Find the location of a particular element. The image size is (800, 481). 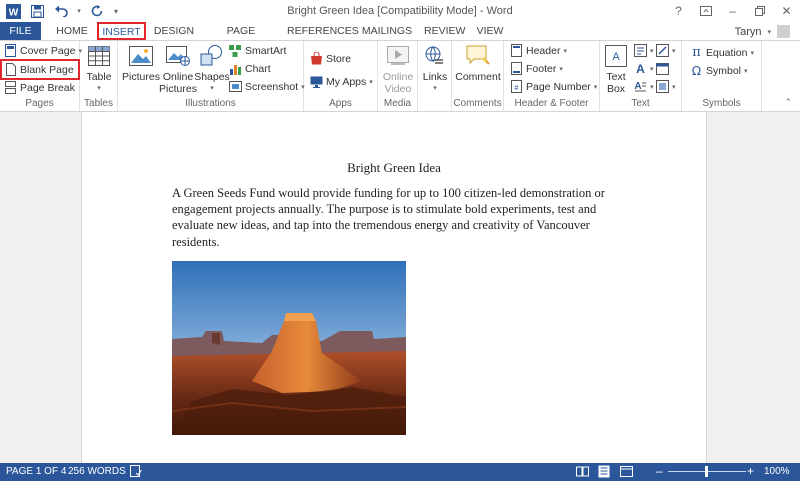

tab-review: REVIEW is located at coordinates (444, 31).